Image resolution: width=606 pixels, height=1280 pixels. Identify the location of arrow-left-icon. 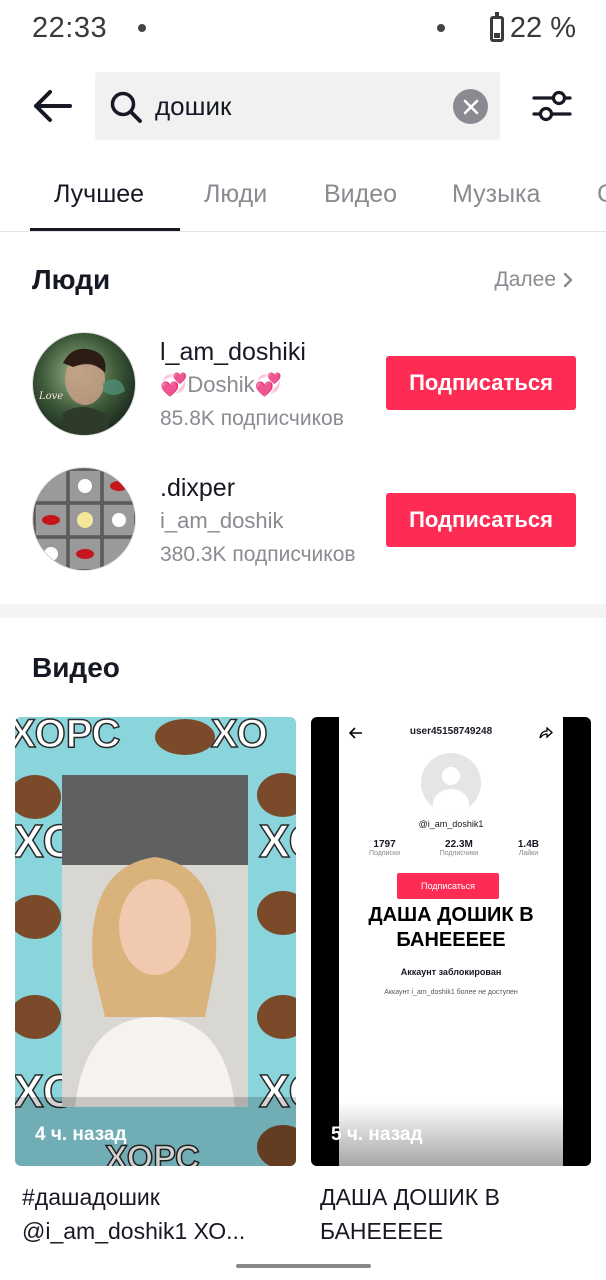
(53, 106).